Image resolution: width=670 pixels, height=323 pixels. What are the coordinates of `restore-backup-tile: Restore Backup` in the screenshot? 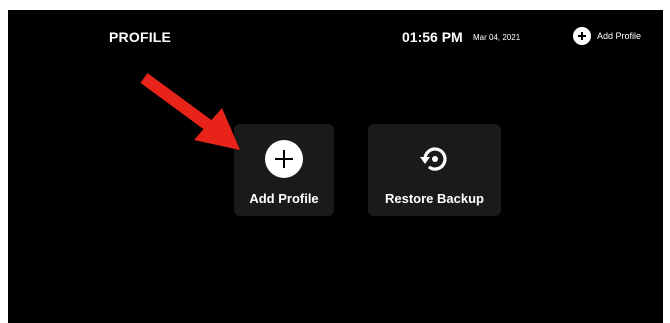 It's located at (434, 170).